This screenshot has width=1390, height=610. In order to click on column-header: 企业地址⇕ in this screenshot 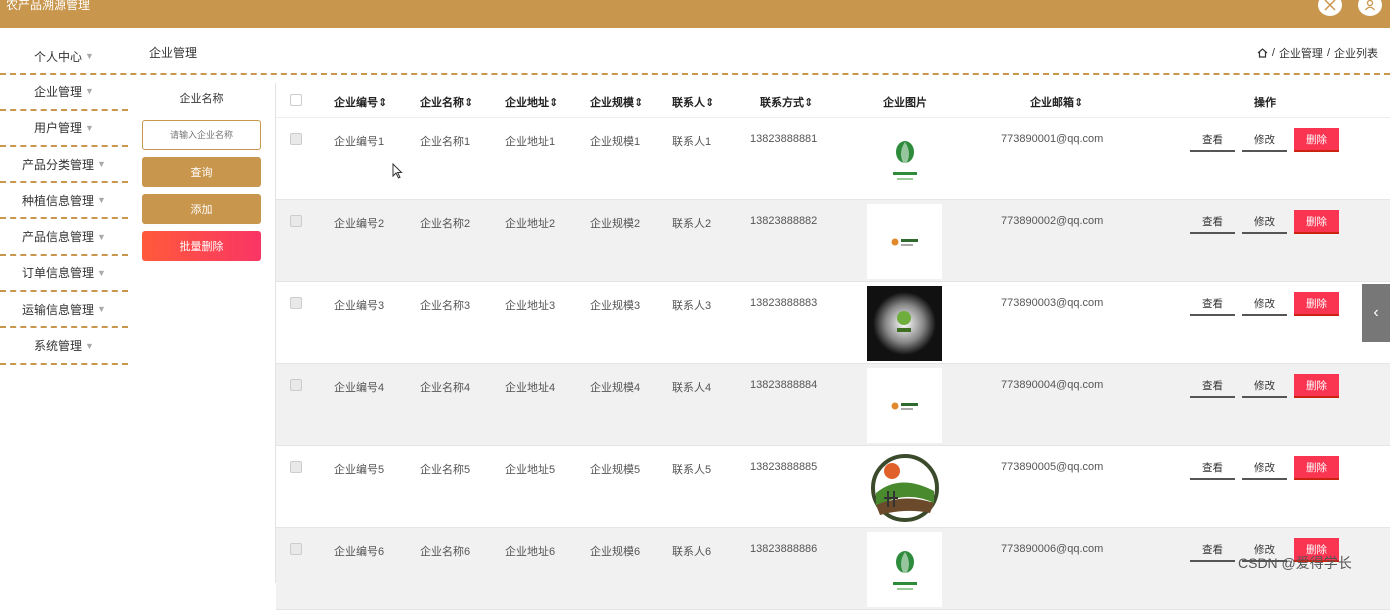, I will do `click(531, 102)`.